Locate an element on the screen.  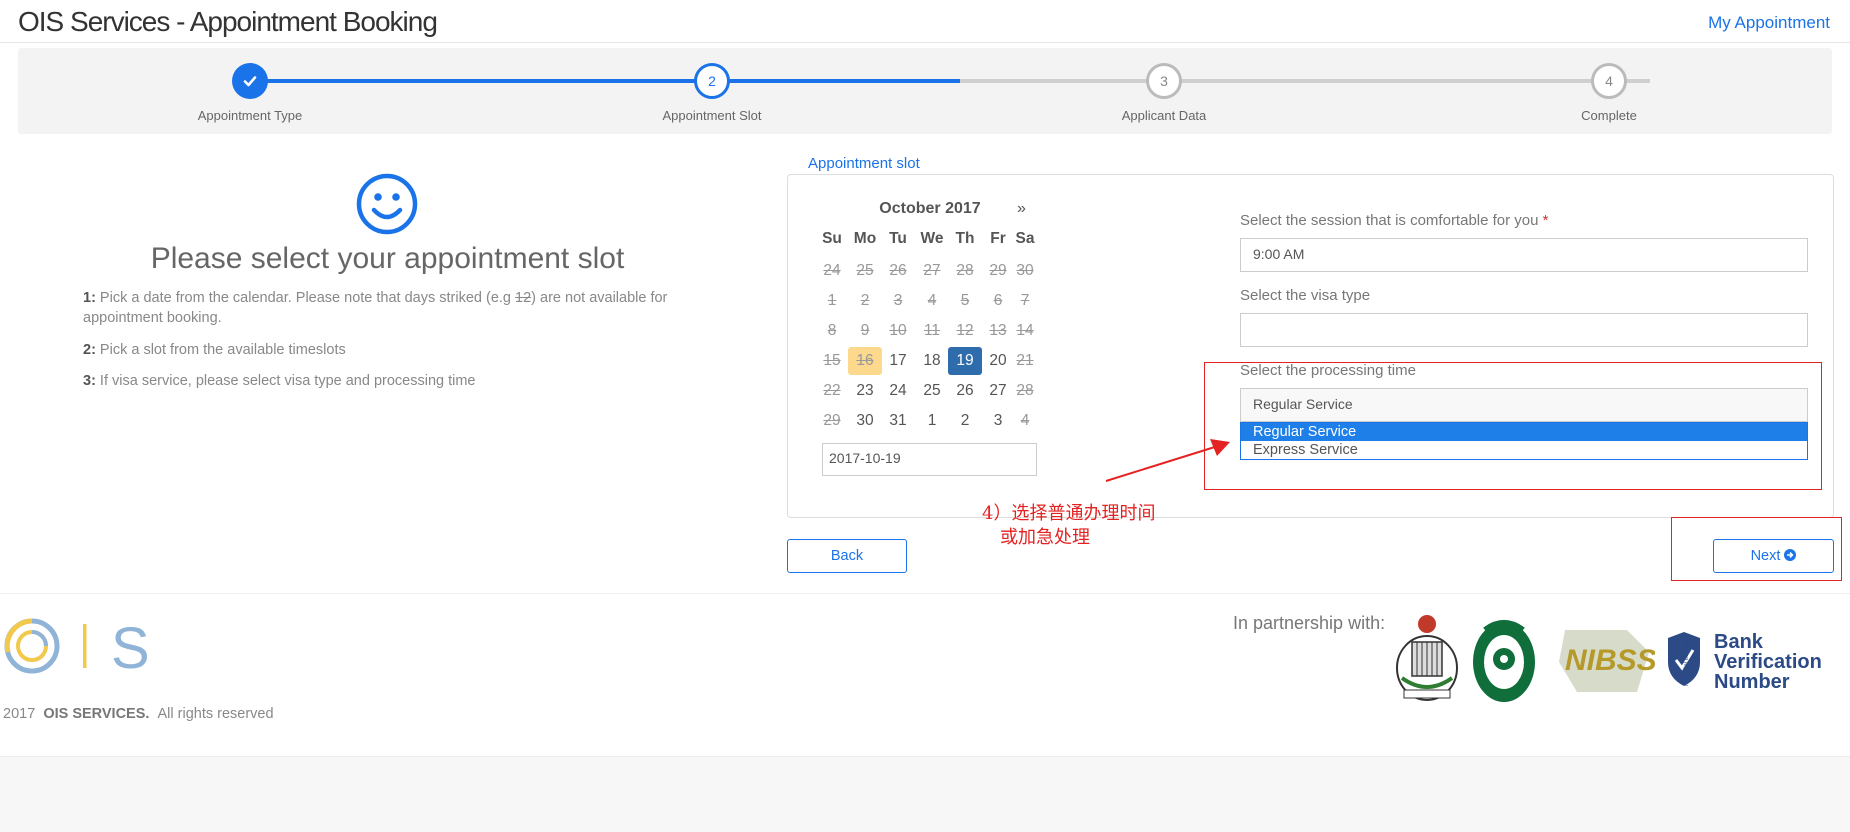
annotation-text: 4）选择普通办理时间 或加急处理 is located at coordinates (1069, 525).